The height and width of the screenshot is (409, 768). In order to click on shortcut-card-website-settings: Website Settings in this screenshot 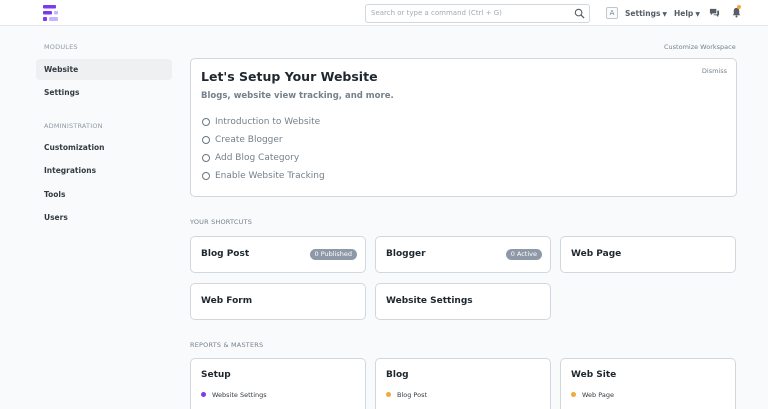, I will do `click(463, 301)`.